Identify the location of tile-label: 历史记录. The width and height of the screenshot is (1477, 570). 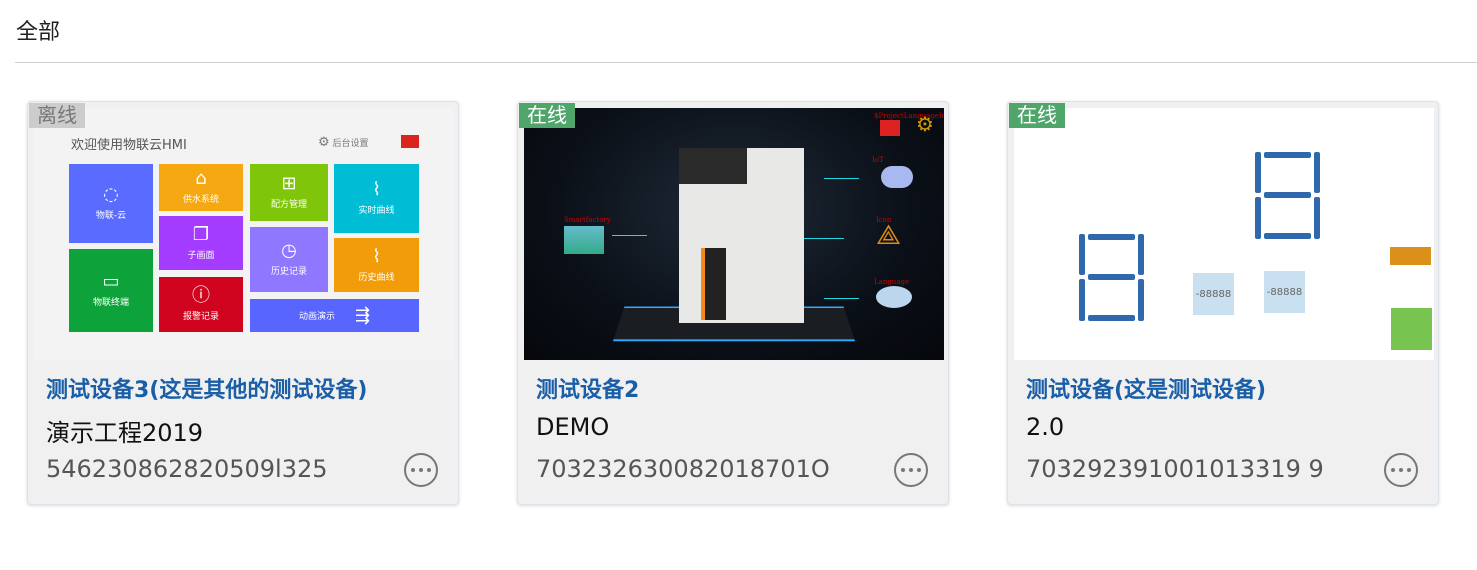
(288, 272).